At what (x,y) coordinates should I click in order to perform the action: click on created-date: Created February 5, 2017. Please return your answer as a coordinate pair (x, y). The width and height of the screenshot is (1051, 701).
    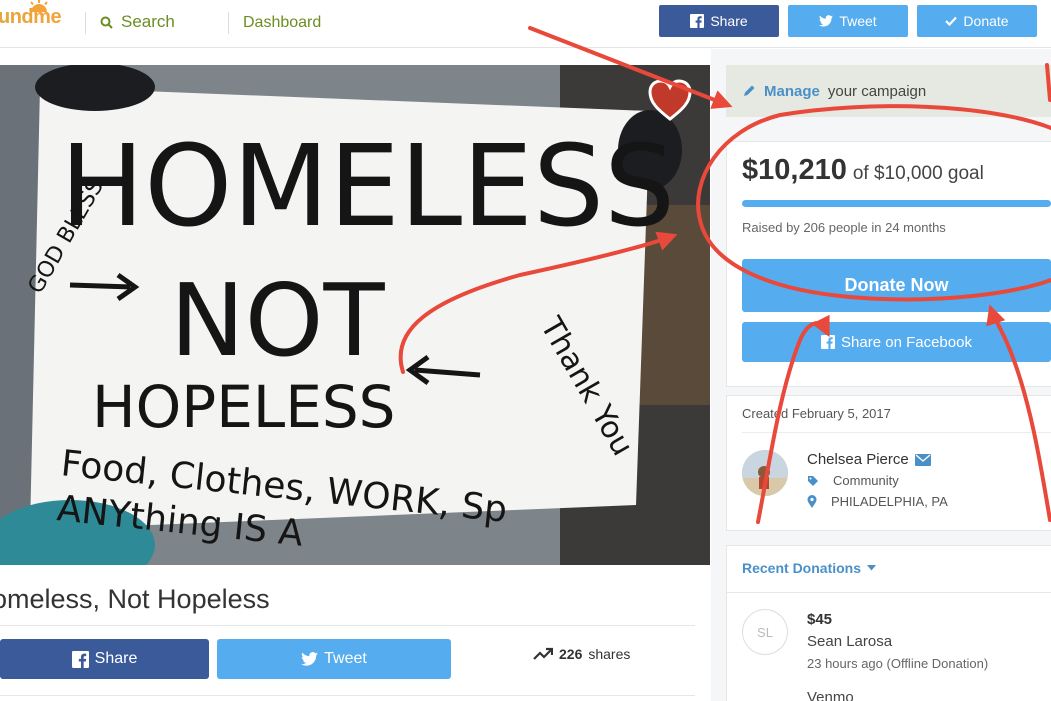
    Looking at the image, I should click on (816, 413).